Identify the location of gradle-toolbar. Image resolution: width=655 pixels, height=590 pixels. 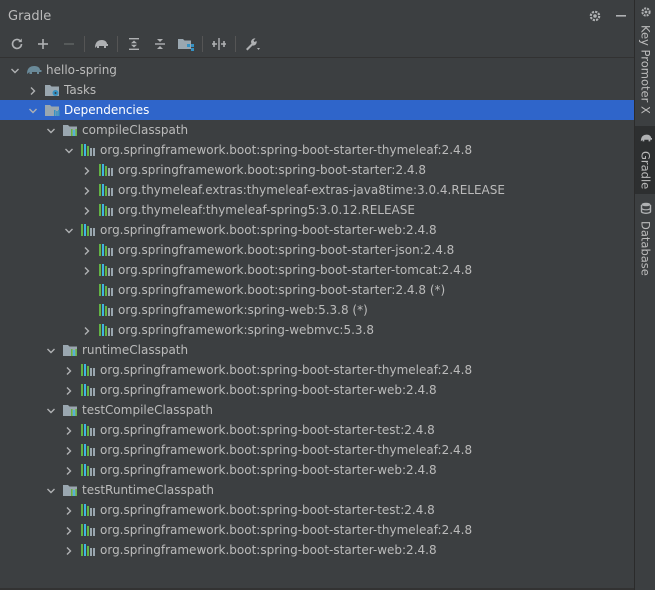
(317, 45).